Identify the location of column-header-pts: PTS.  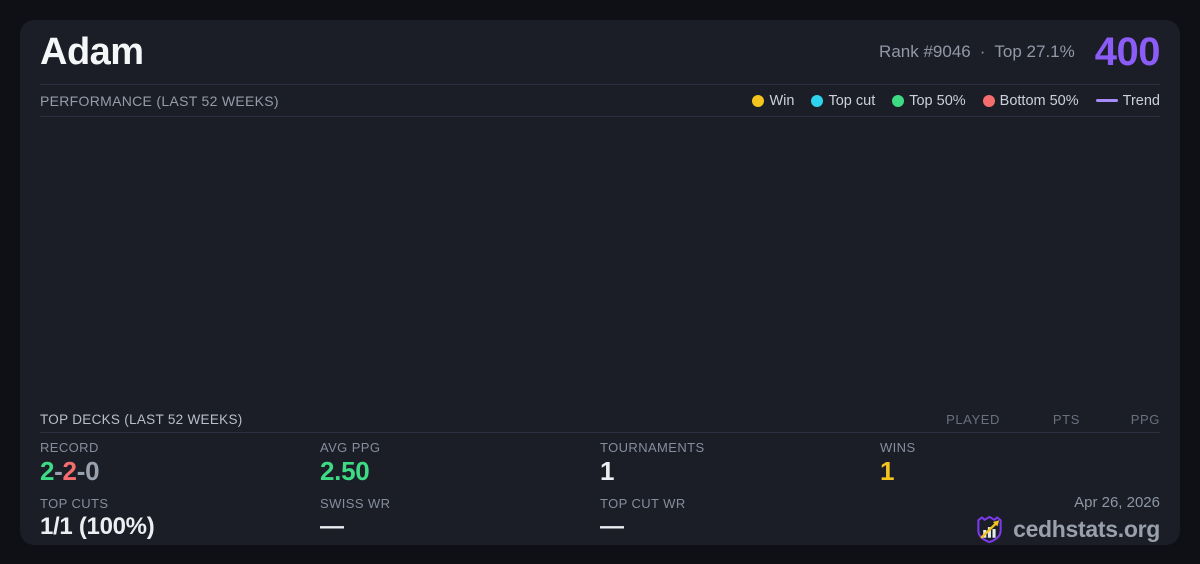
(1066, 419).